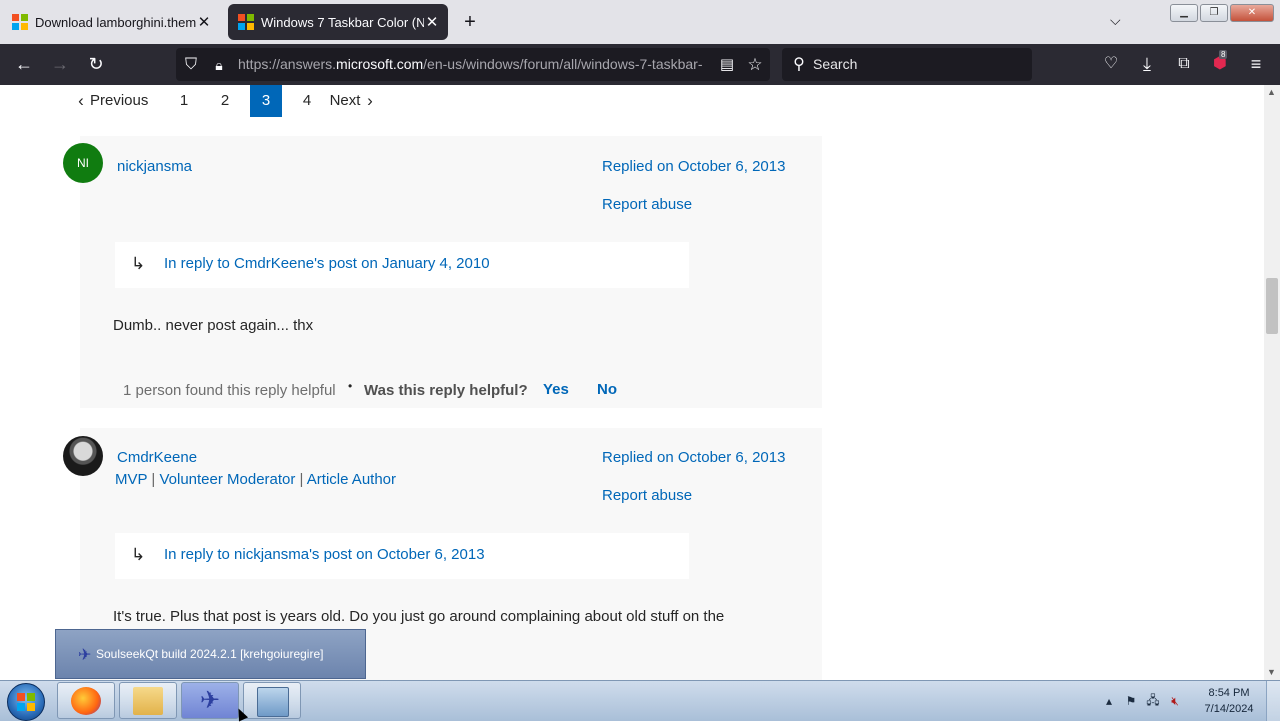 The image size is (1280, 722). What do you see at coordinates (1147, 64) in the screenshot?
I see `downloads-icon: ⤓` at bounding box center [1147, 64].